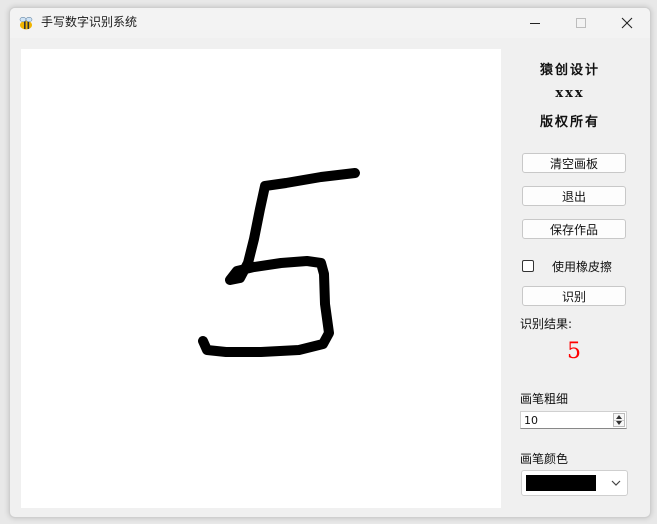 The image size is (657, 524). I want to click on pen-color-dropdown, so click(574, 483).